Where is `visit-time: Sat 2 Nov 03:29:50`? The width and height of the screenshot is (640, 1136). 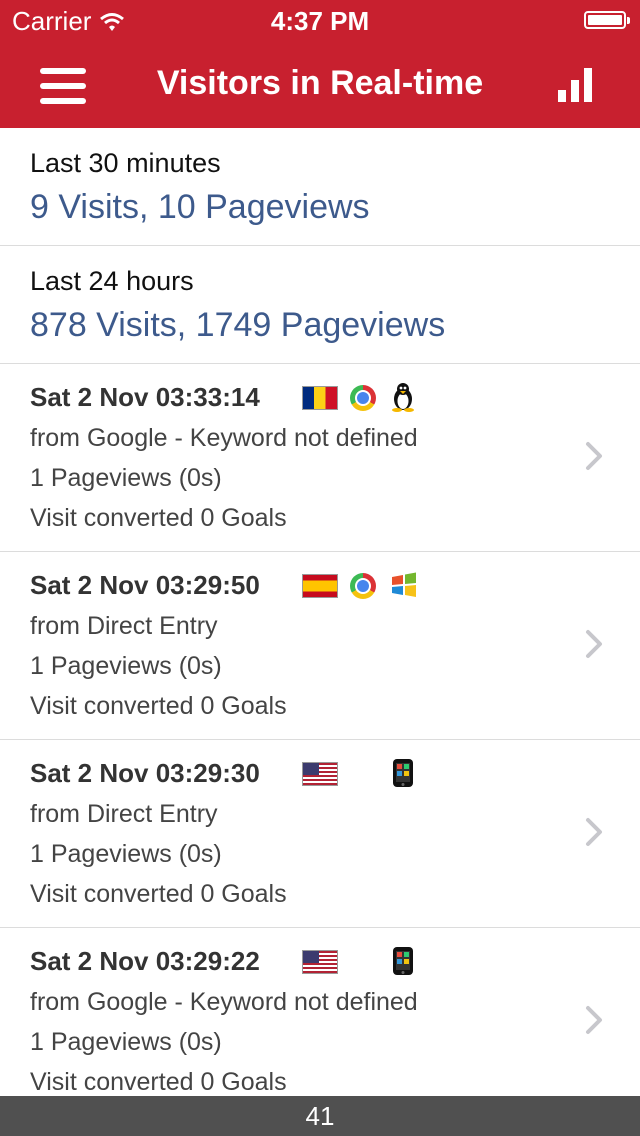 visit-time: Sat 2 Nov 03:29:50 is located at coordinates (145, 585).